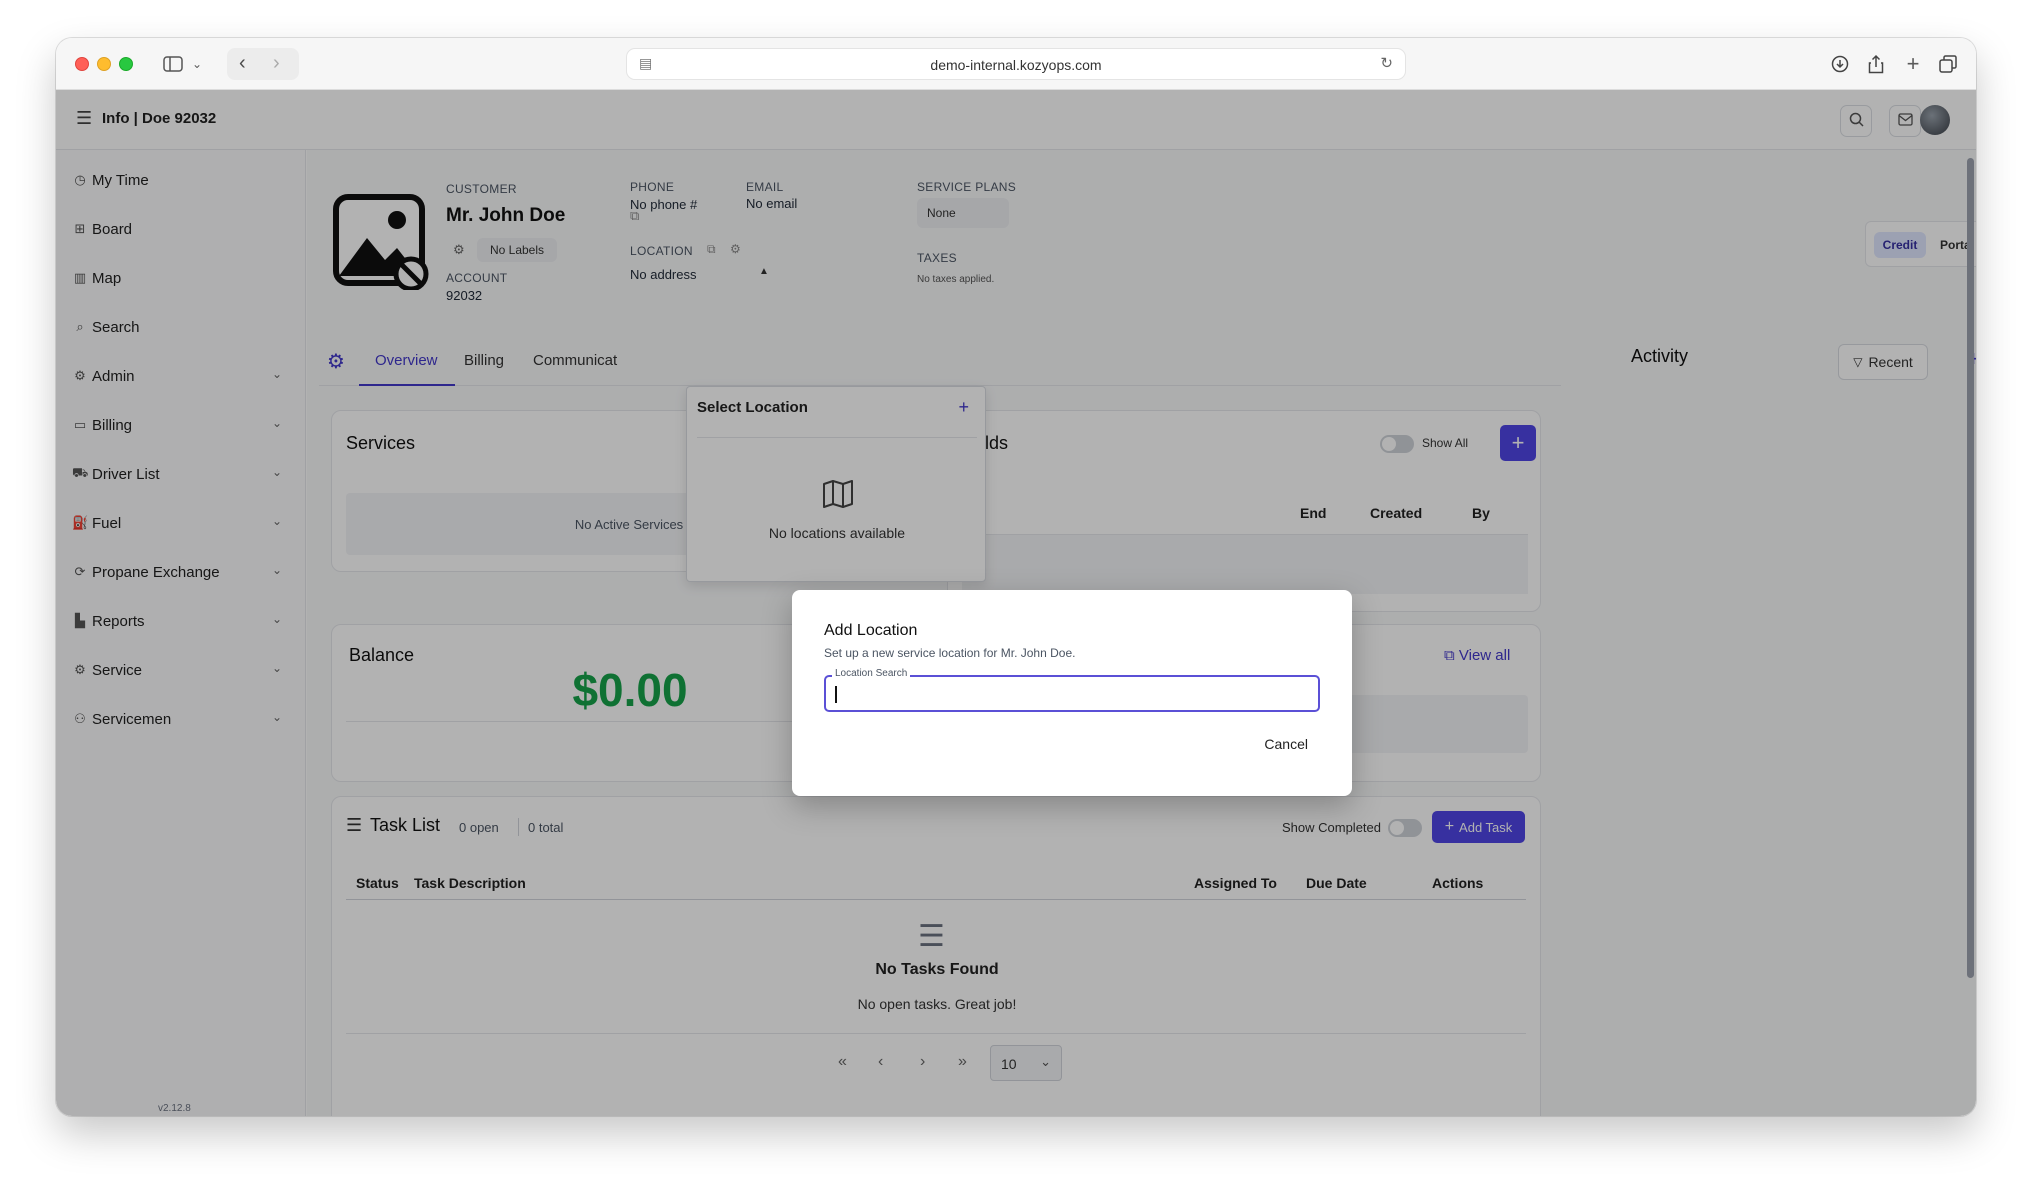 The width and height of the screenshot is (2032, 1191). I want to click on share-icon, so click(1876, 64).